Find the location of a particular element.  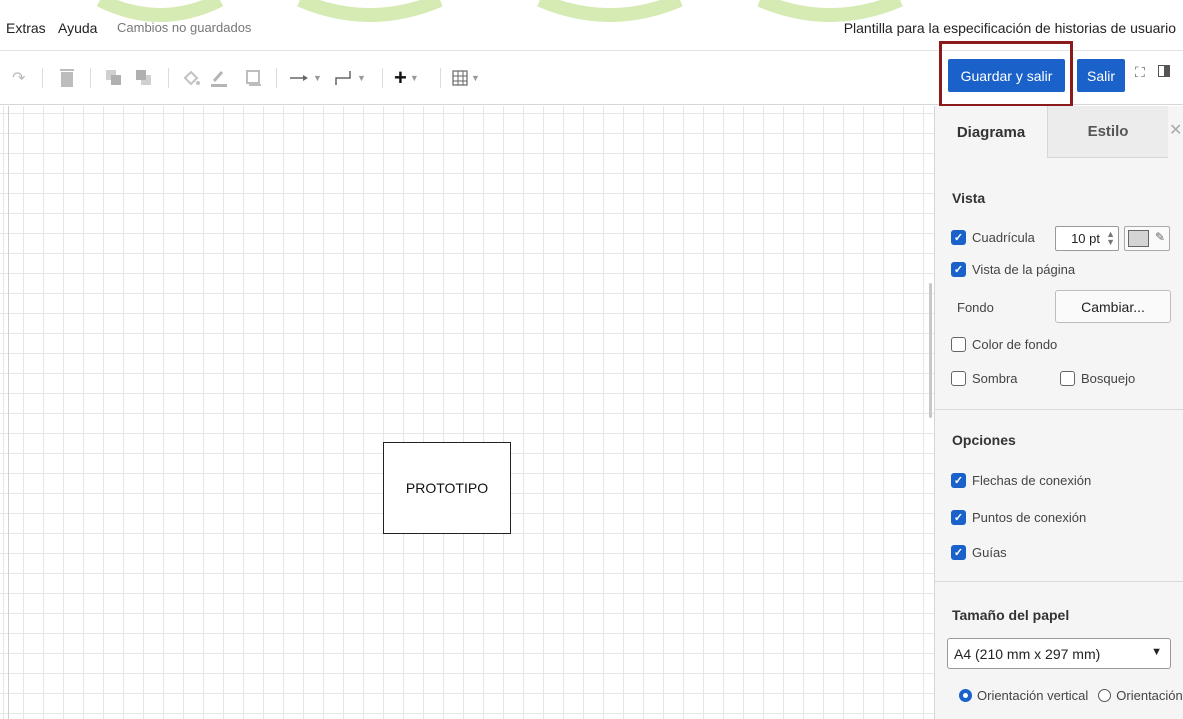

exit-button: Salir is located at coordinates (1101, 75).